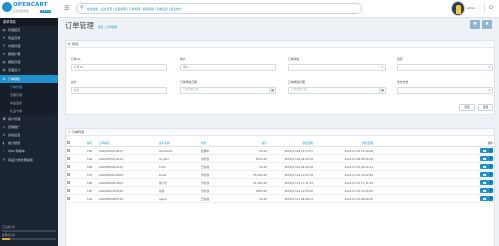 The width and height of the screenshot is (499, 246). Describe the element at coordinates (29, 9) in the screenshot. I see `brand-logo: OPENCART 后台管理系统 3.0.3.2` at that location.